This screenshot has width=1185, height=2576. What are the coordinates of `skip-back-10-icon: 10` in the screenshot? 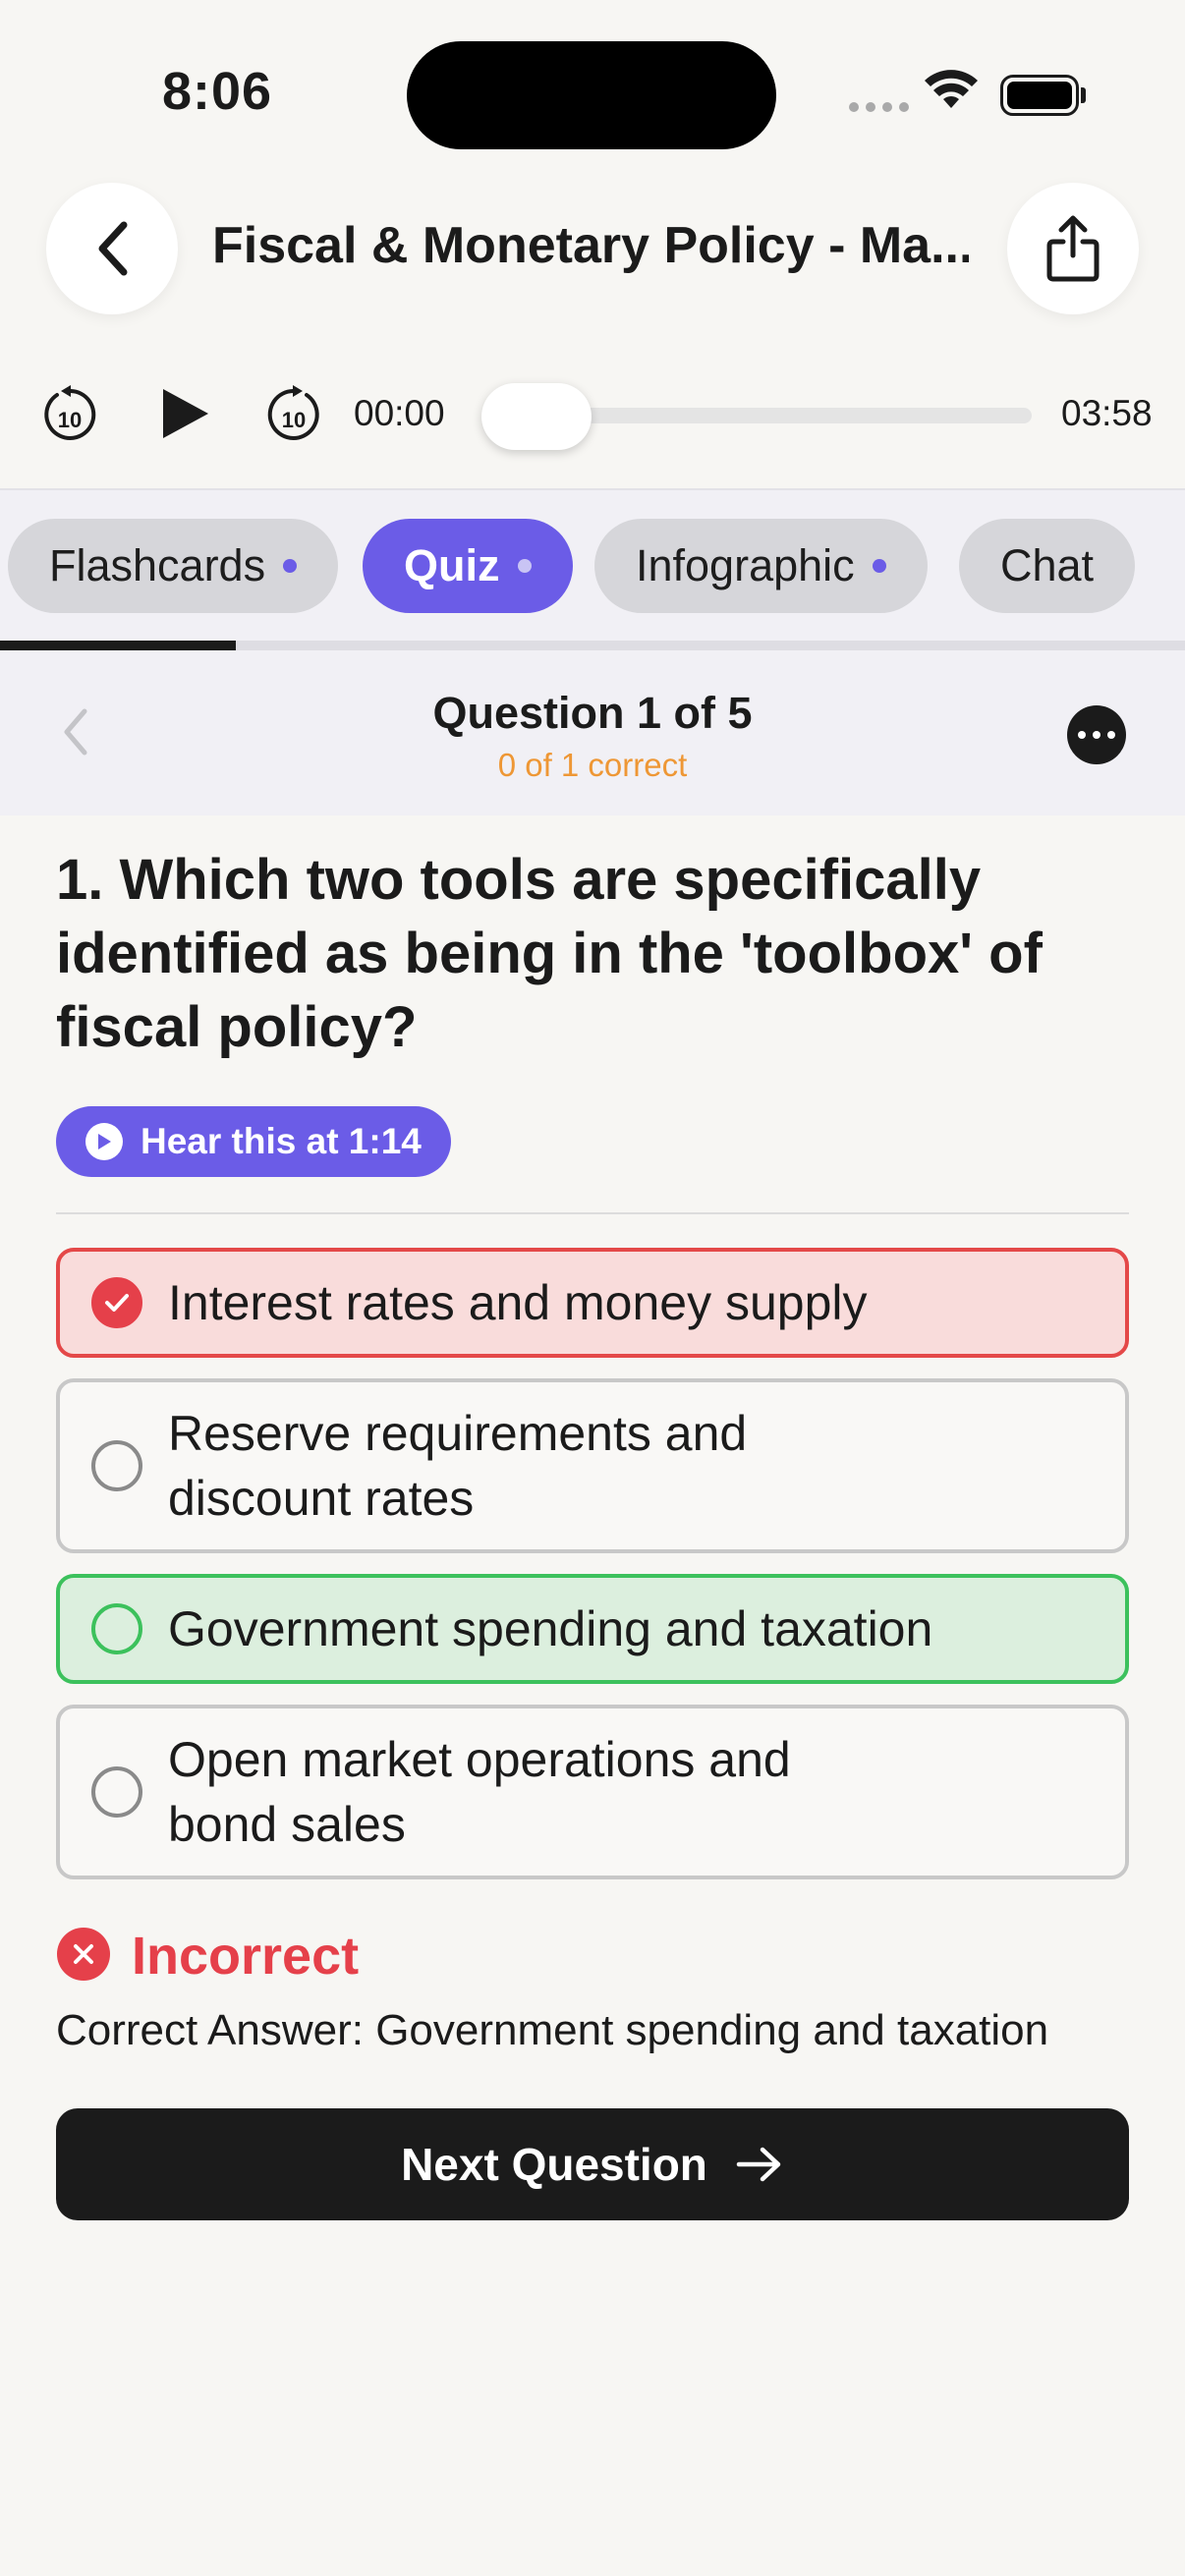 It's located at (69, 416).